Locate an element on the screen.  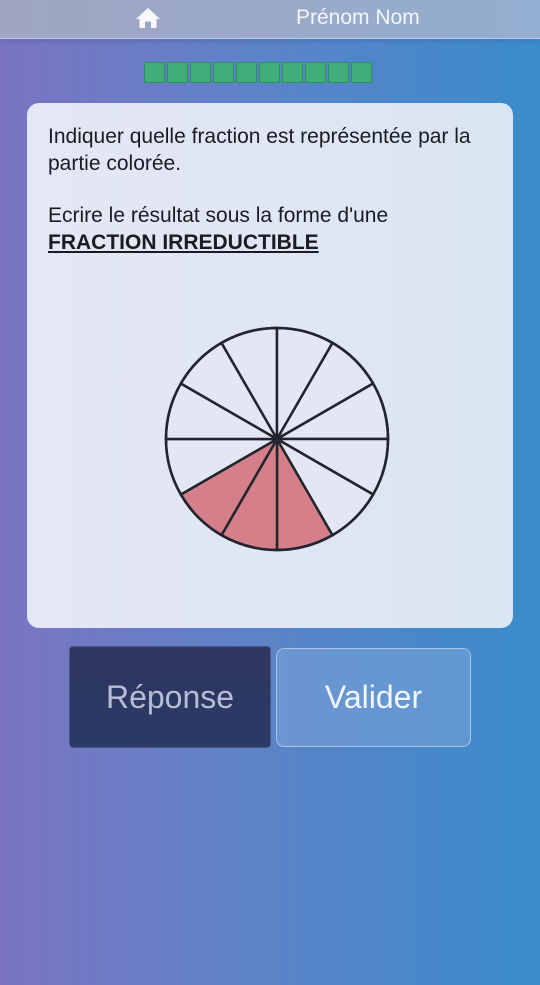
valider-button: Valider is located at coordinates (373, 697).